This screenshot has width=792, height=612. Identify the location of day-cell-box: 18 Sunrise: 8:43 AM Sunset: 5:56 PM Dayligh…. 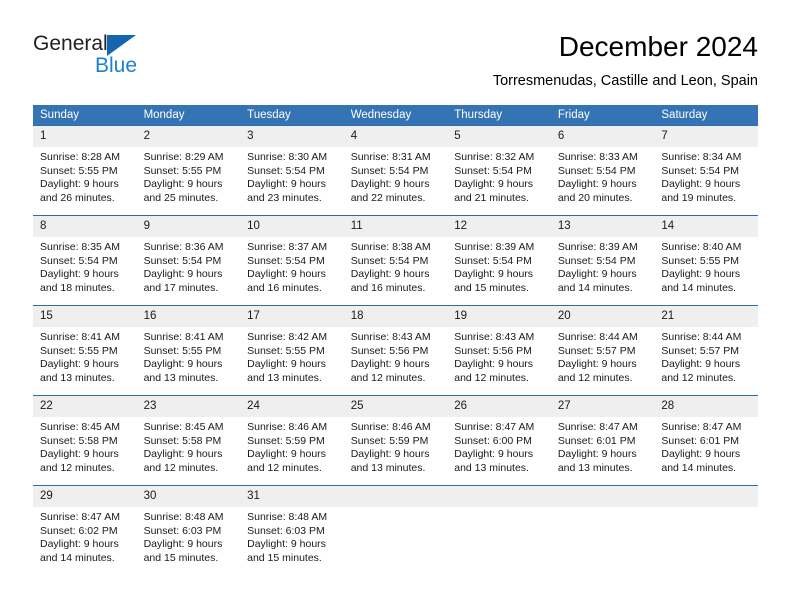
(395, 347).